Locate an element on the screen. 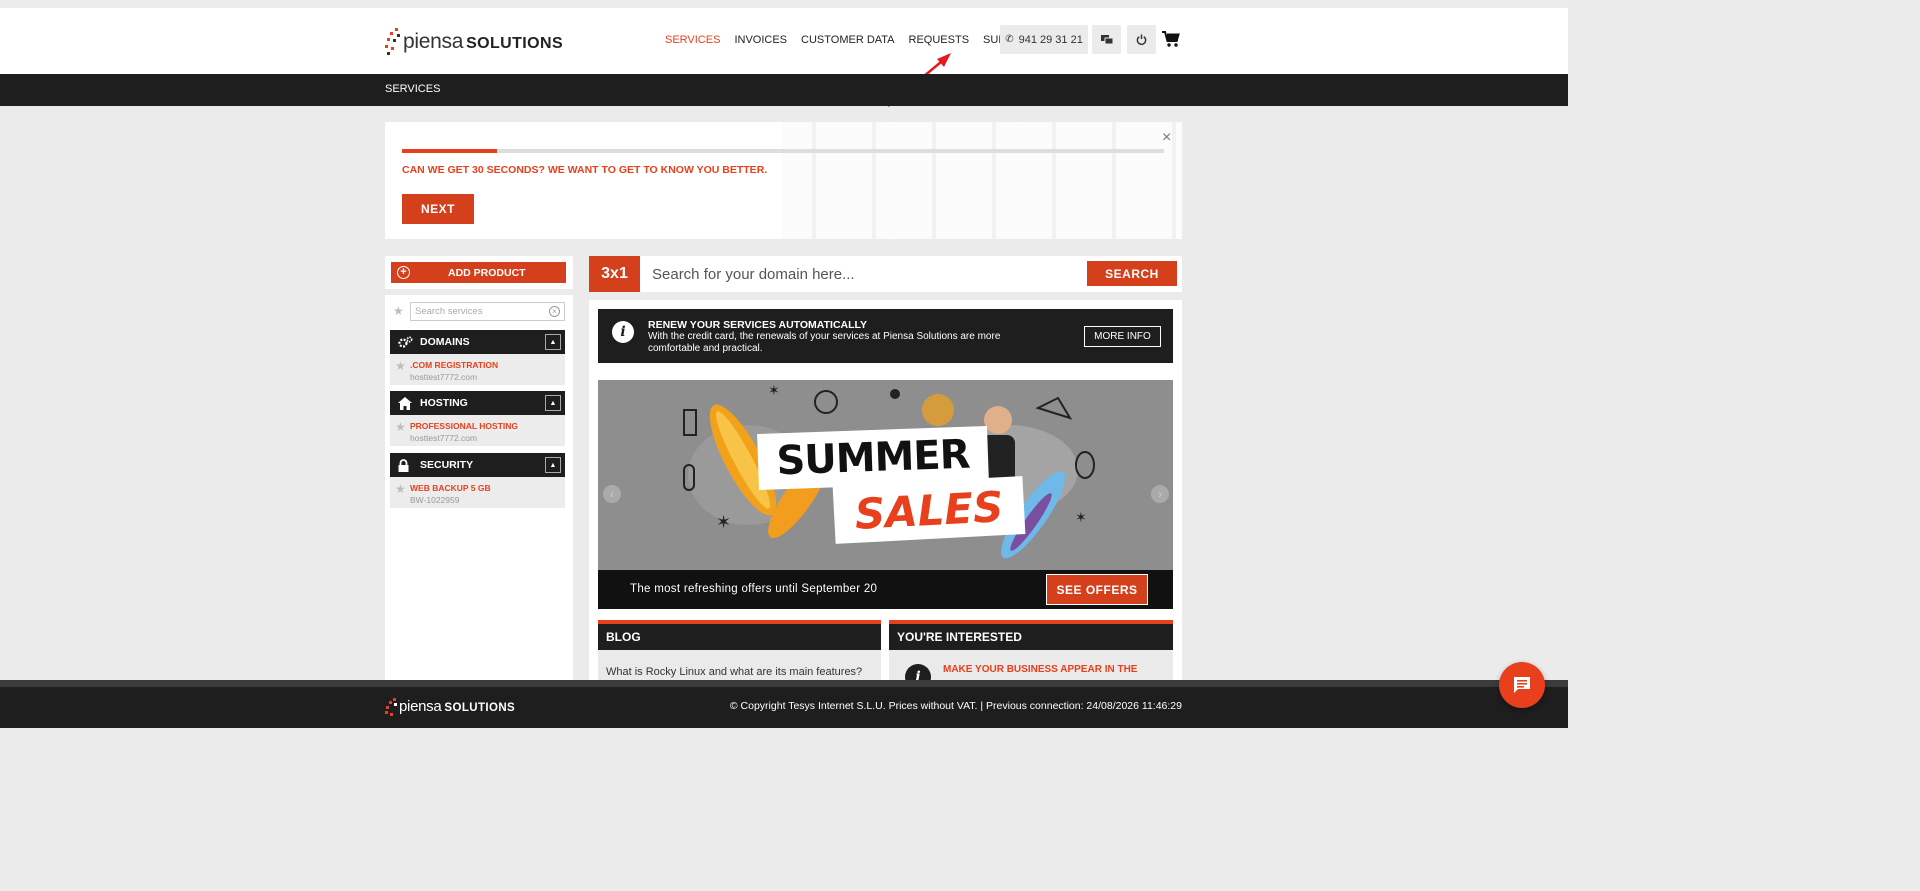  nav-services: SERVICES is located at coordinates (692, 40).